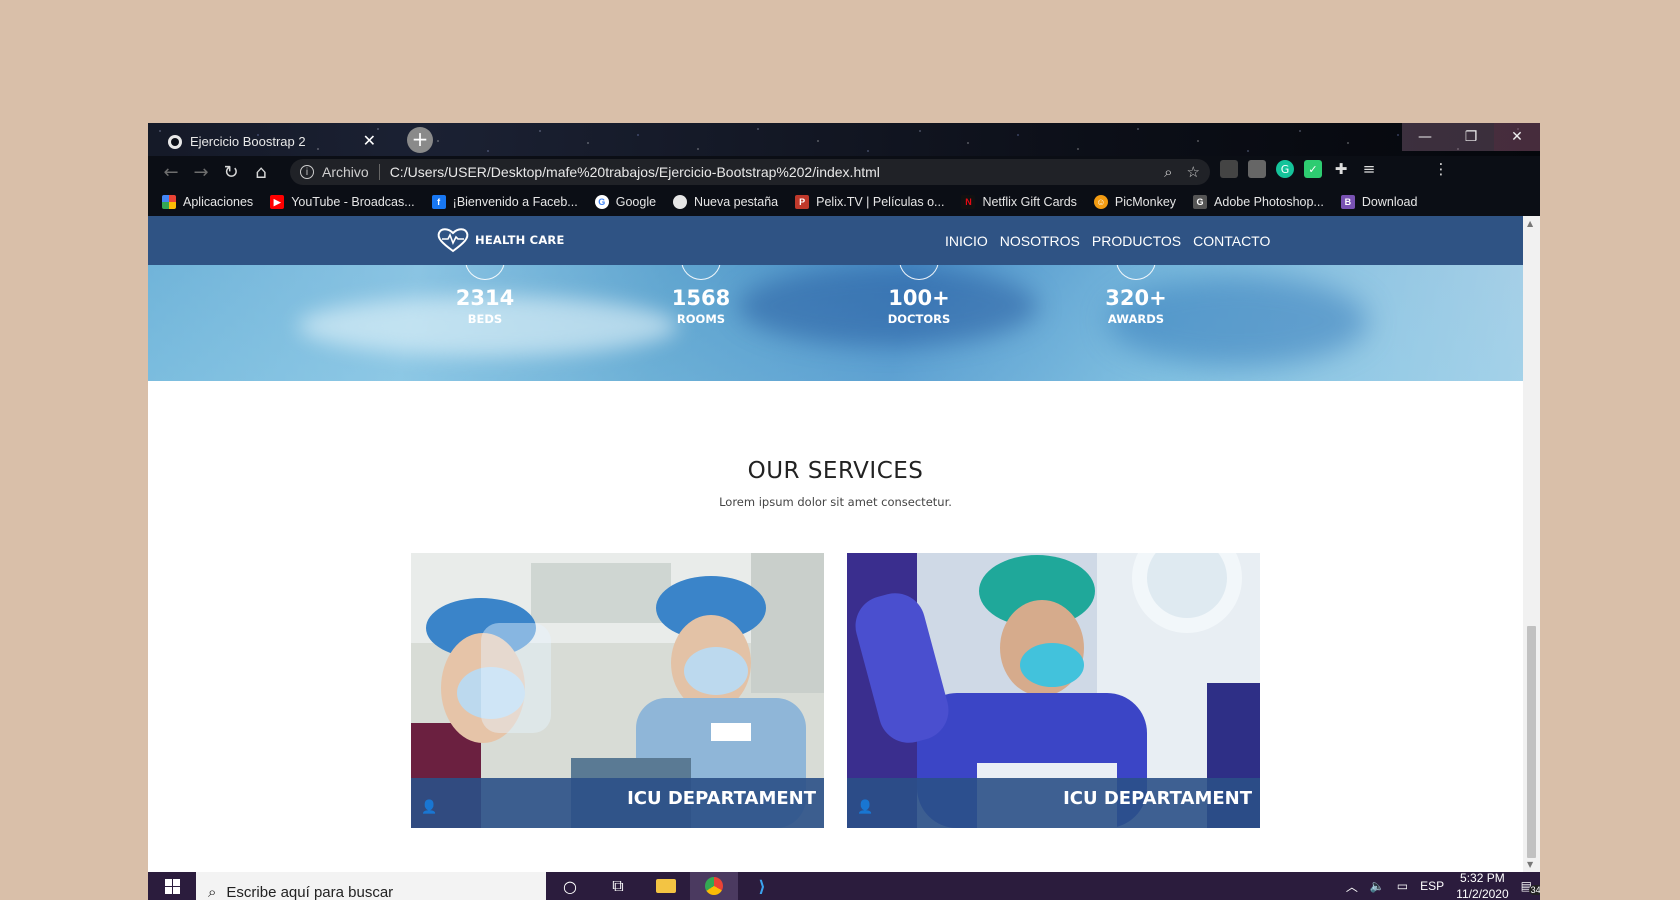  Describe the element at coordinates (802, 202) in the screenshot. I see `pelix-icon: P` at that location.